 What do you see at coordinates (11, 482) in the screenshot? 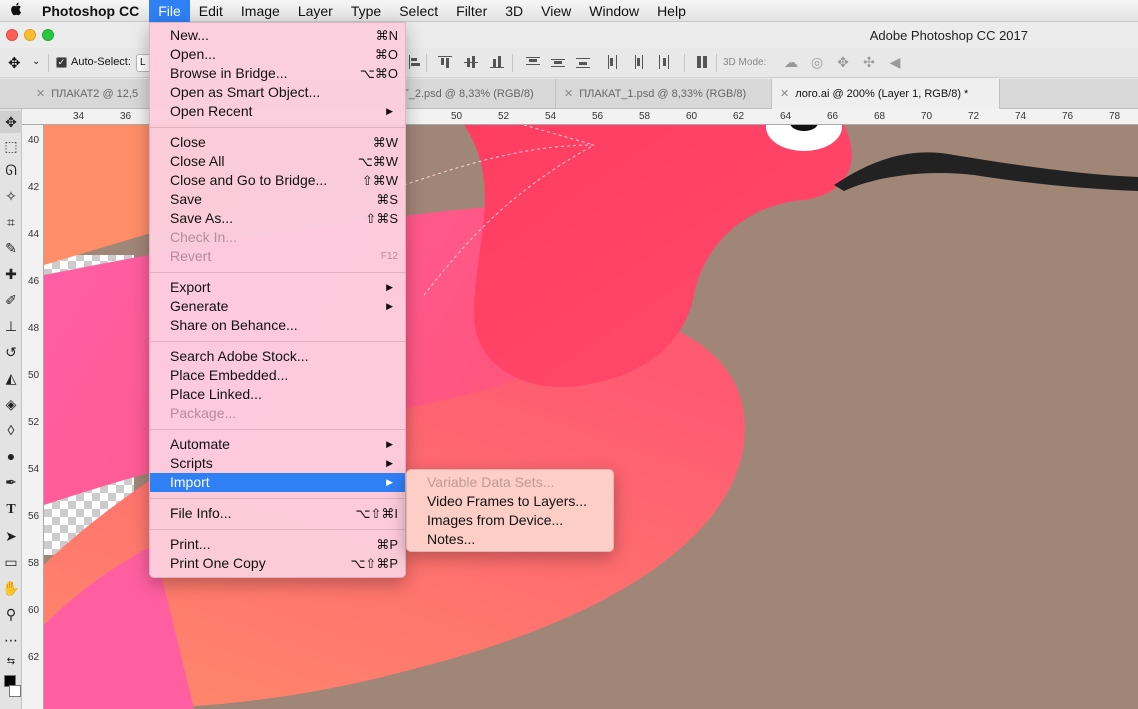
I see `pen-tool-icon: ✒` at bounding box center [11, 482].